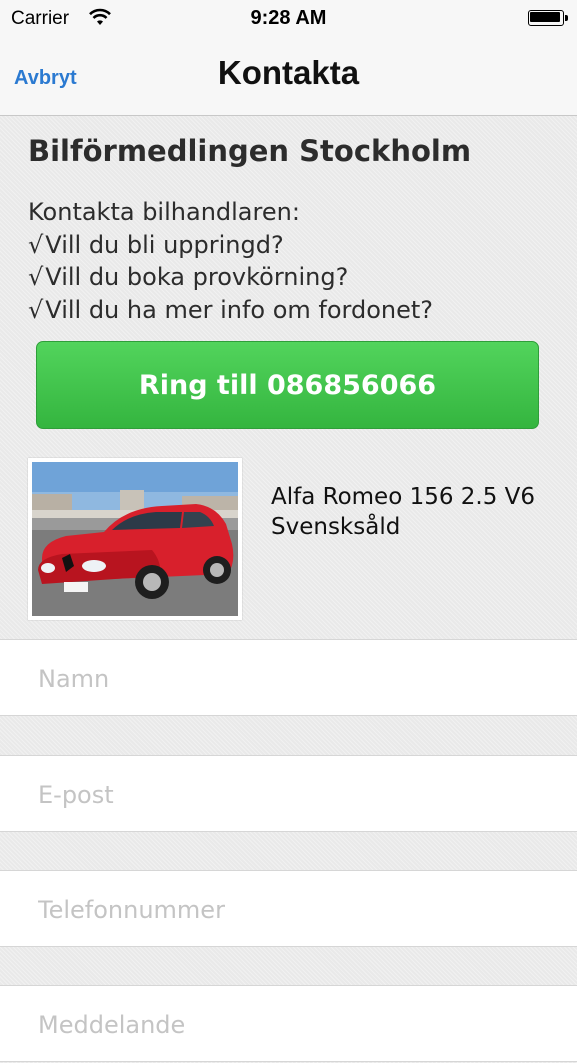 The image size is (577, 1063). I want to click on phone-field-row, so click(288, 909).